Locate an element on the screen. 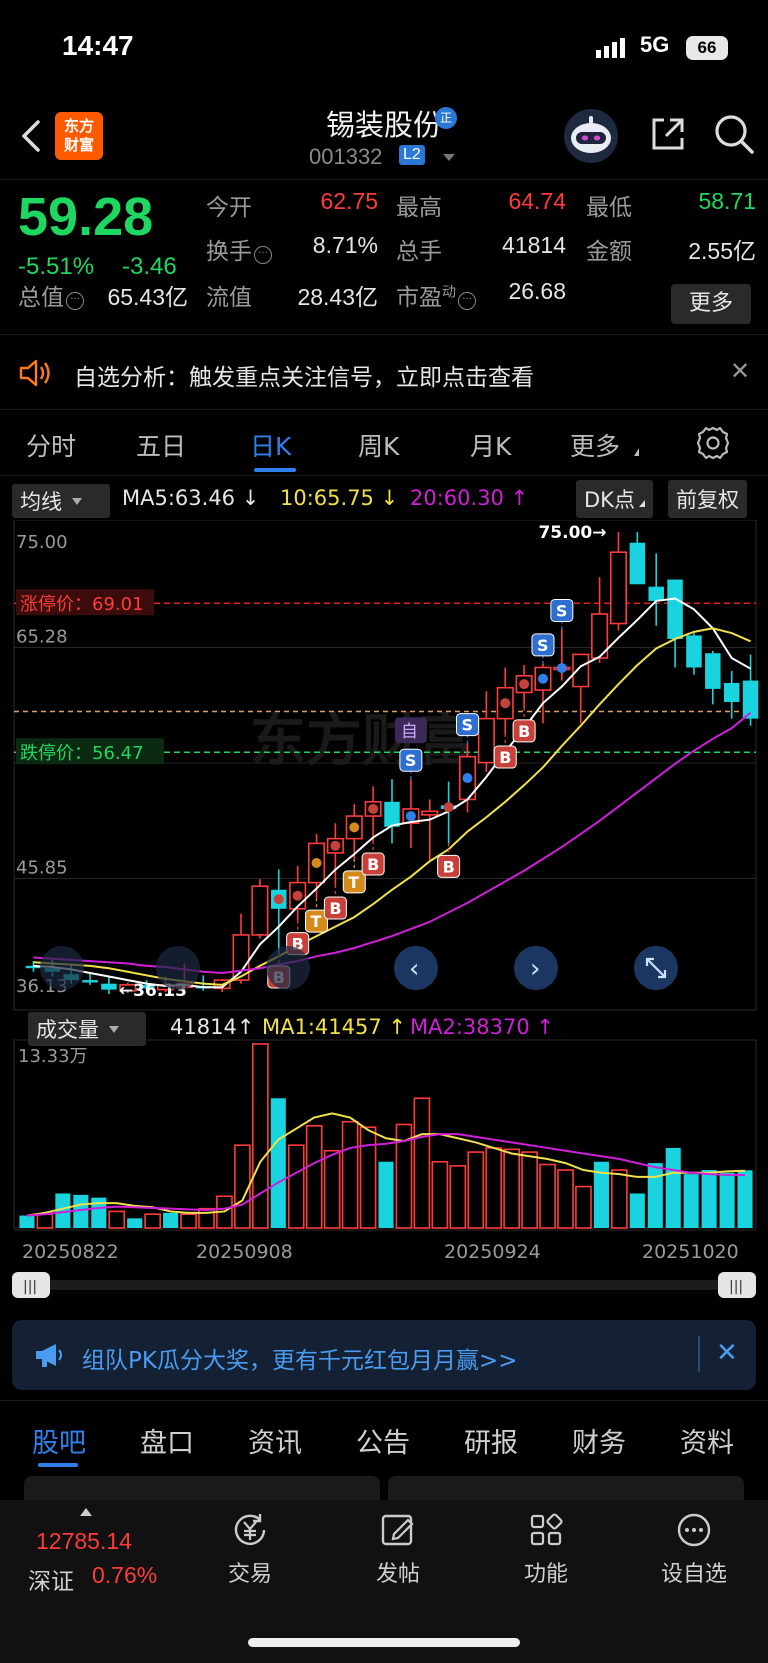  limit-up-label: 涨停价：69.01 is located at coordinates (82, 604).